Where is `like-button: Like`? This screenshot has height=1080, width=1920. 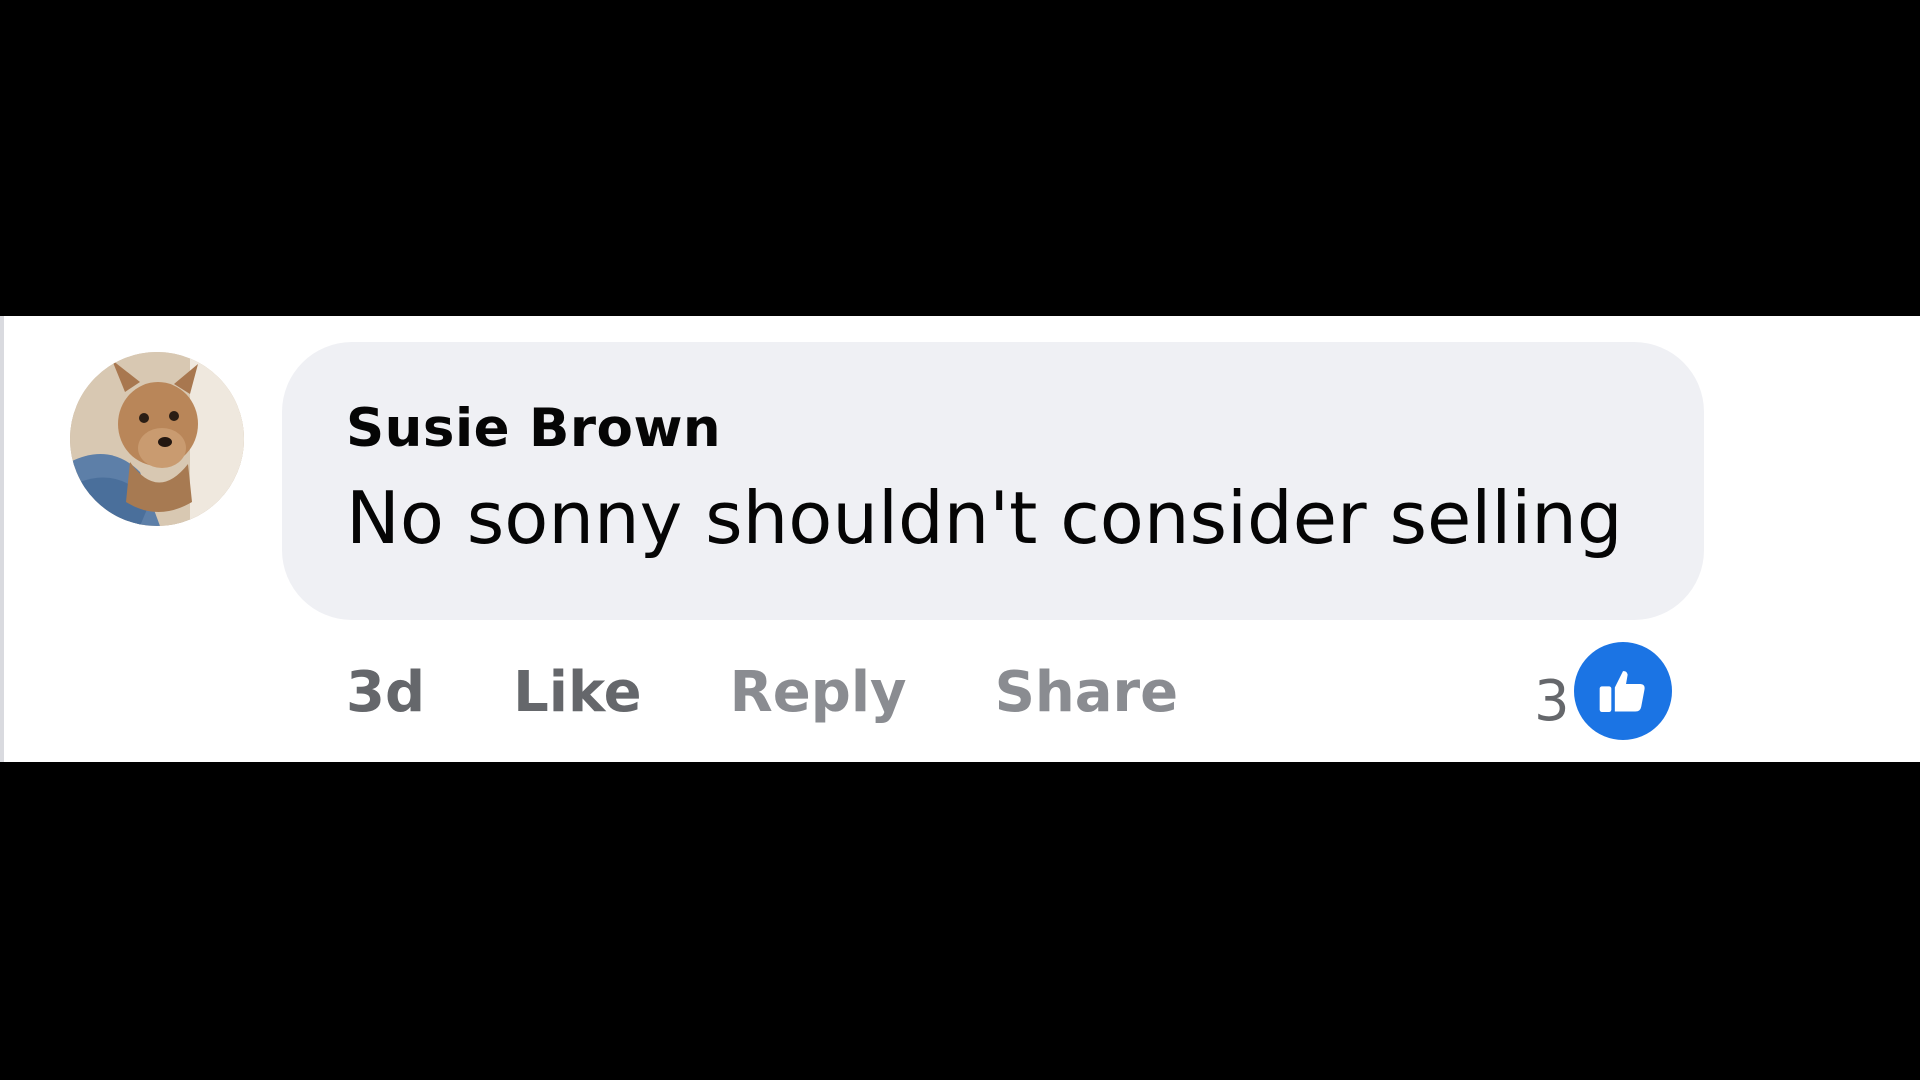
like-button: Like is located at coordinates (577, 692).